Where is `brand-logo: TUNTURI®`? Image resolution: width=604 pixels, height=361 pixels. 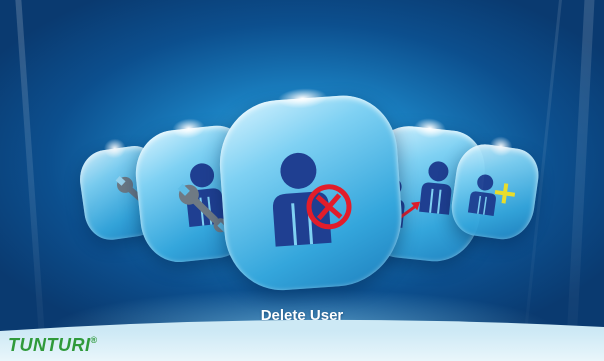 brand-logo: TUNTURI® is located at coordinates (53, 345).